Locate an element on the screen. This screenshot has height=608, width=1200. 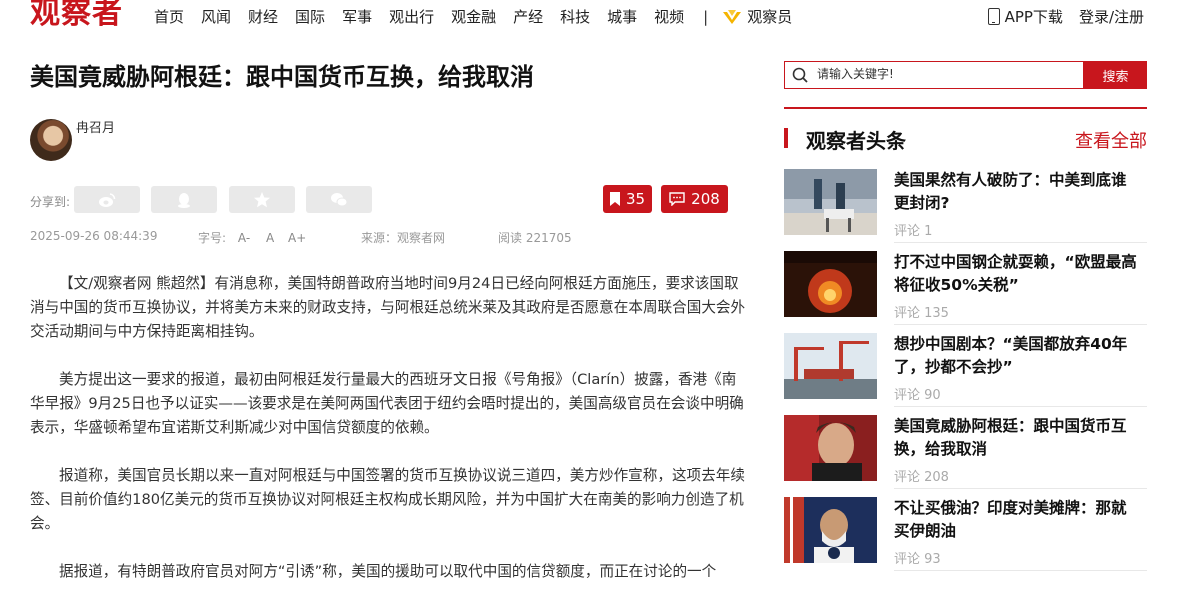
nav-item-tech: 科技 is located at coordinates (575, 16).